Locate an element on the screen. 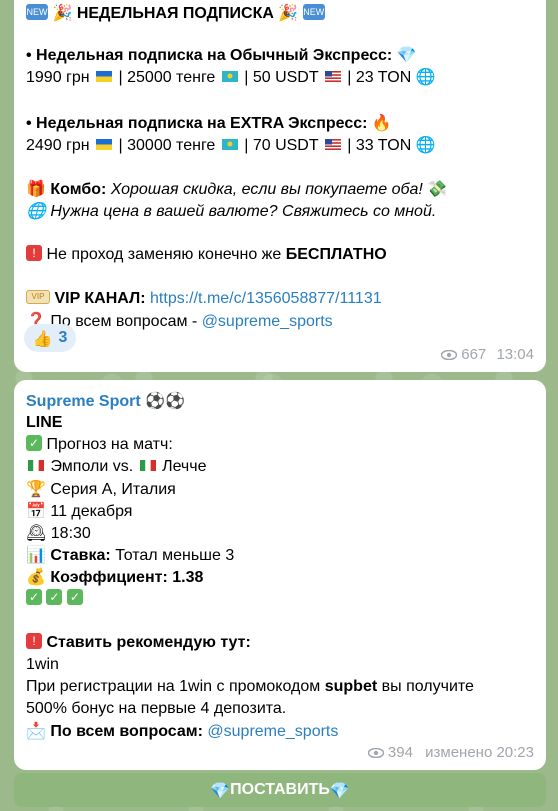  recommend-line: ! Ставить рекомендую тут: is located at coordinates (138, 643).